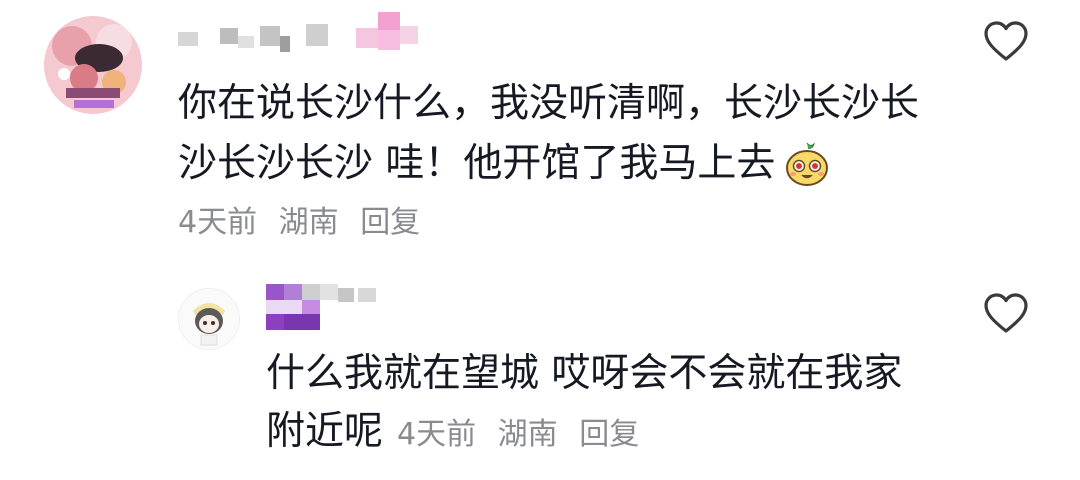 The width and height of the screenshot is (1080, 480). I want to click on comment-text-segment: 附近呢, so click(325, 431).